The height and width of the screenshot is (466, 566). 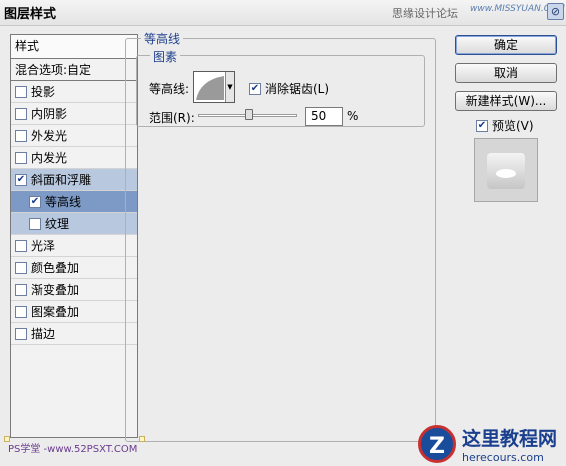 I want to click on style-item: 颜色叠加, so click(x=74, y=268).